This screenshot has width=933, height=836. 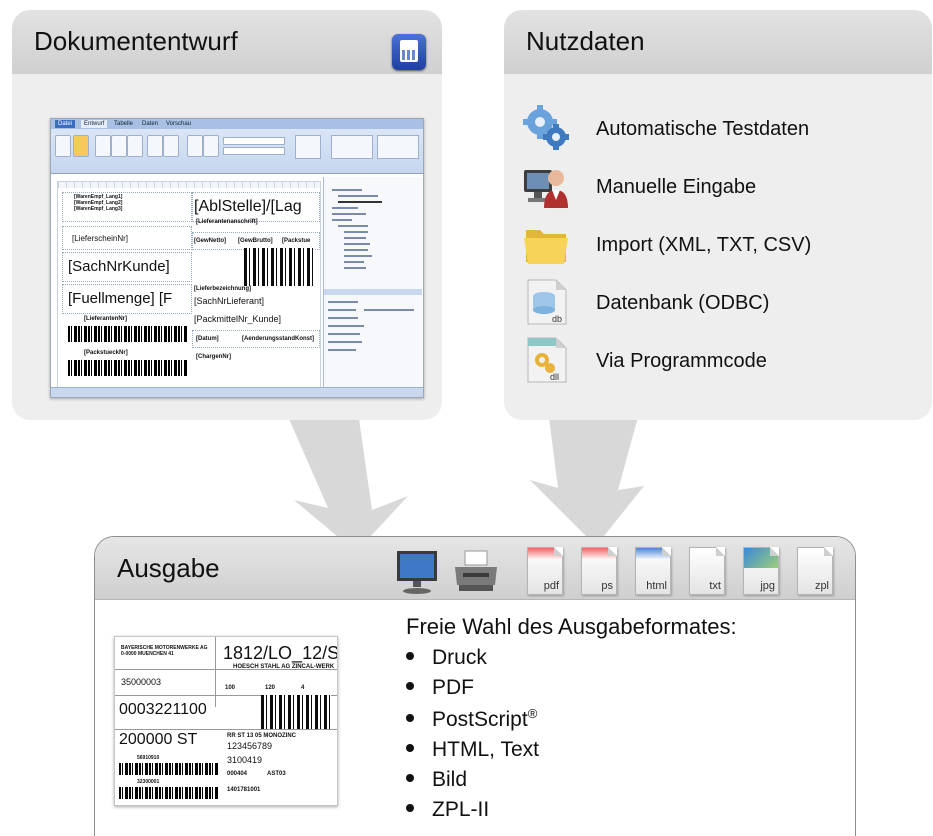 I want to click on label-desc: RR ST 13 05 MONOZINC, so click(x=262, y=736).